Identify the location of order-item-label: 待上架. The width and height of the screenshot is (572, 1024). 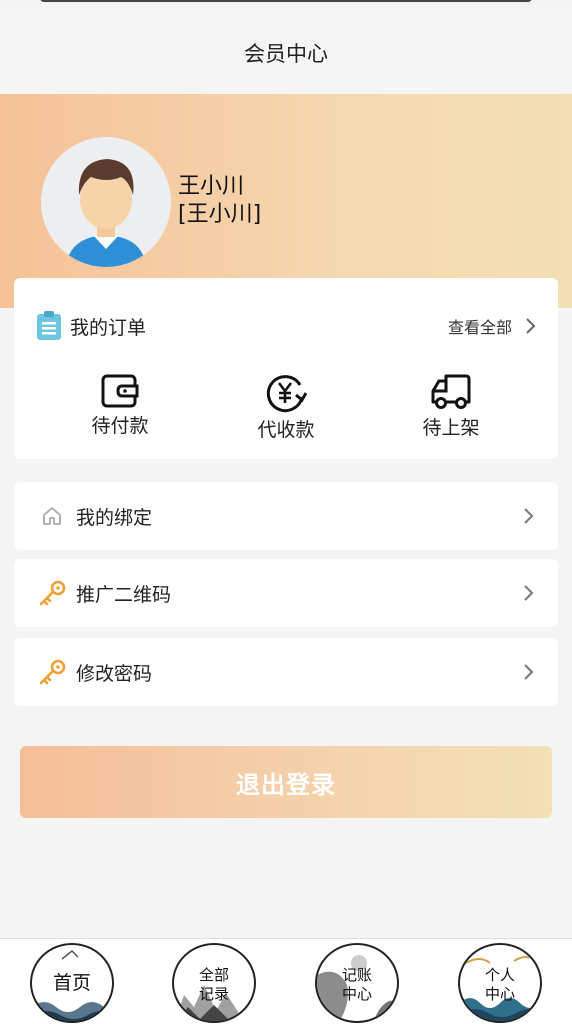
(451, 428).